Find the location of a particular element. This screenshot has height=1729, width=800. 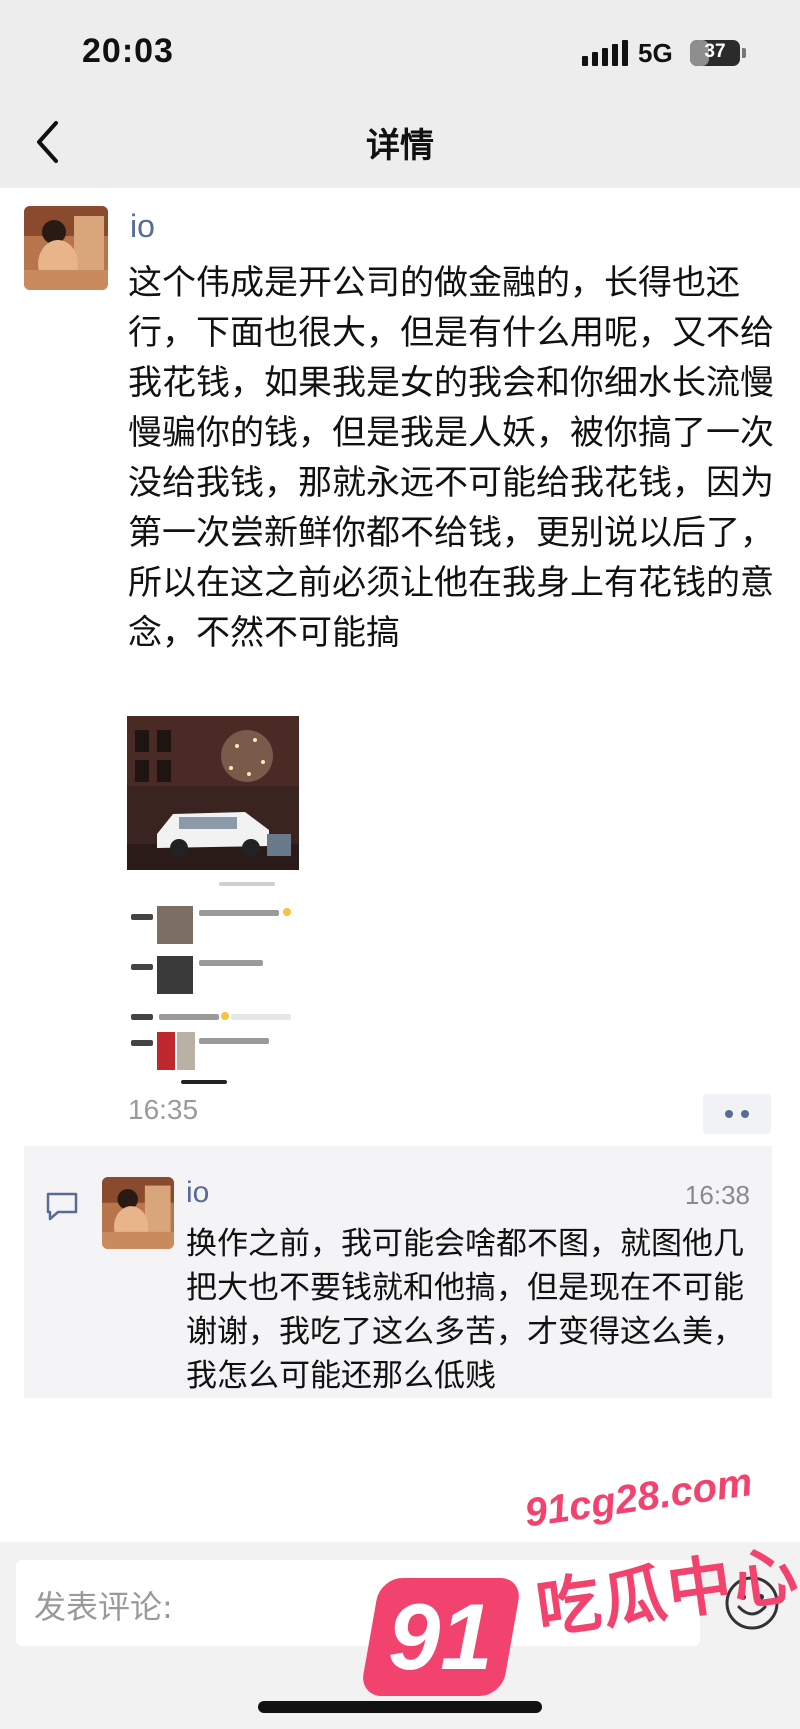

battery-percent: 37 is located at coordinates (715, 51).